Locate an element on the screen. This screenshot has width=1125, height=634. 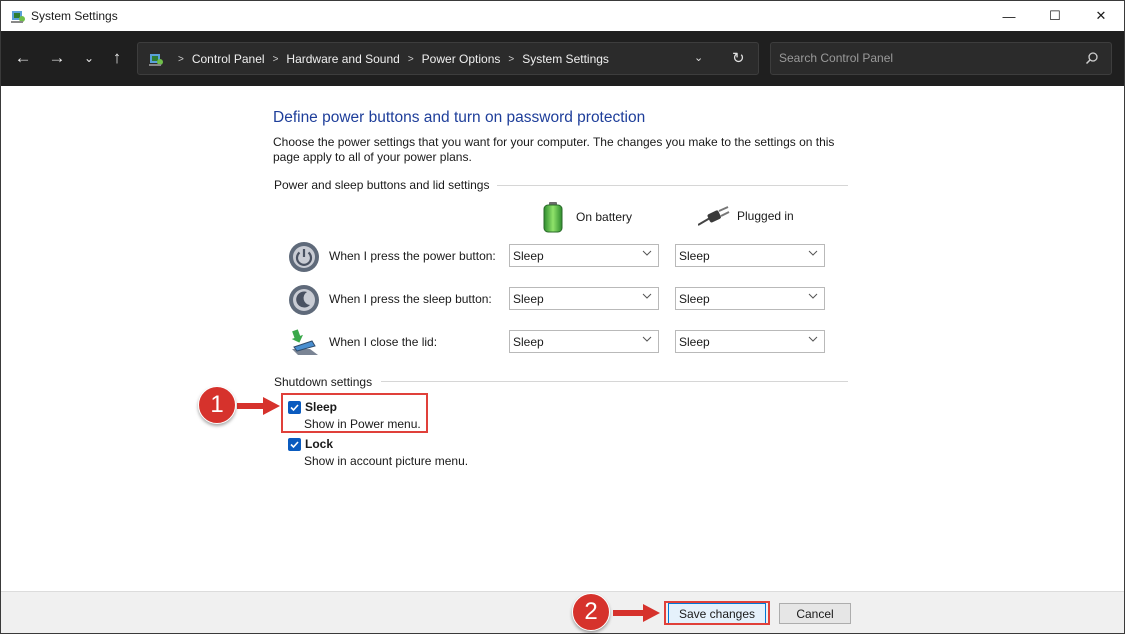
sleep-button-icon is located at coordinates (304, 300).